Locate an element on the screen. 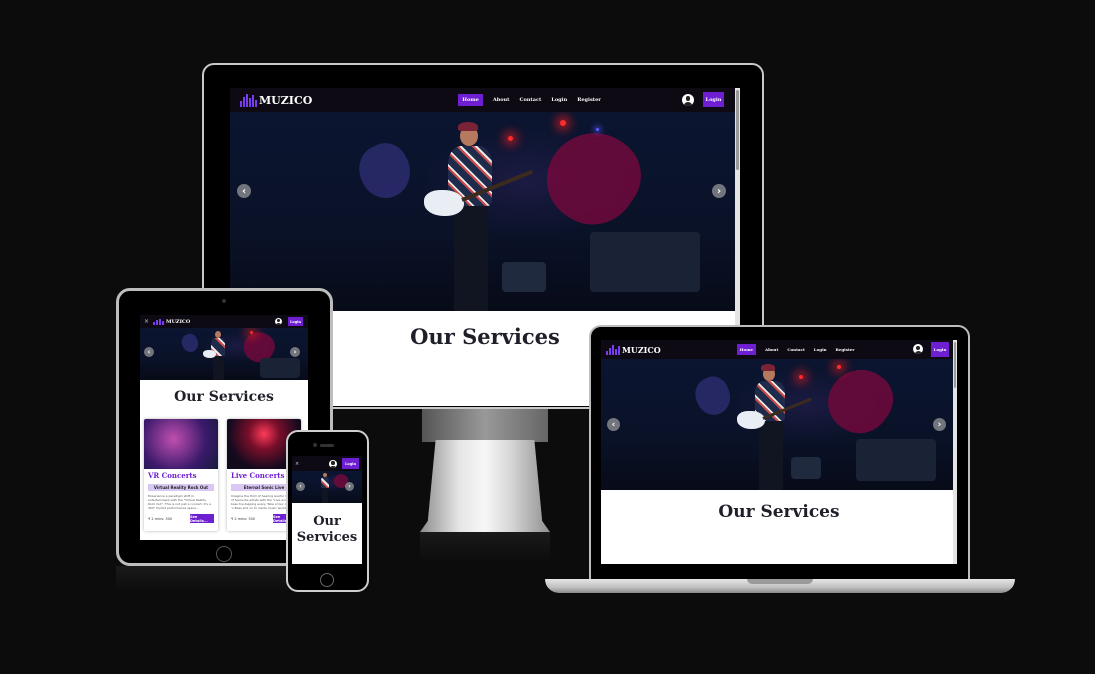 The width and height of the screenshot is (1095, 674). scrollbar is located at coordinates (955, 452).